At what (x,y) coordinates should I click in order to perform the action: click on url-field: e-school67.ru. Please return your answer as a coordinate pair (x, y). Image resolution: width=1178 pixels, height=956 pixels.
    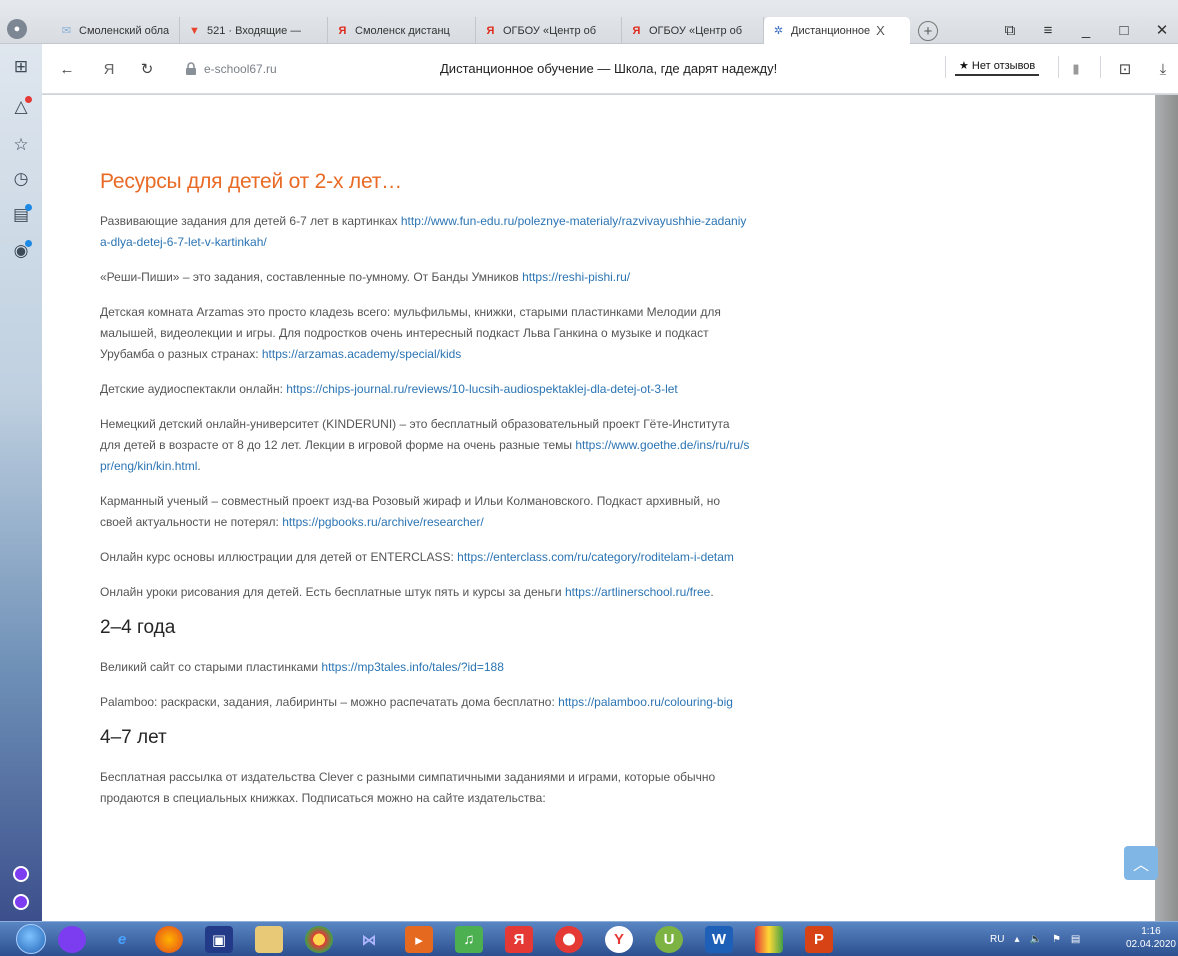
    Looking at the image, I should click on (230, 69).